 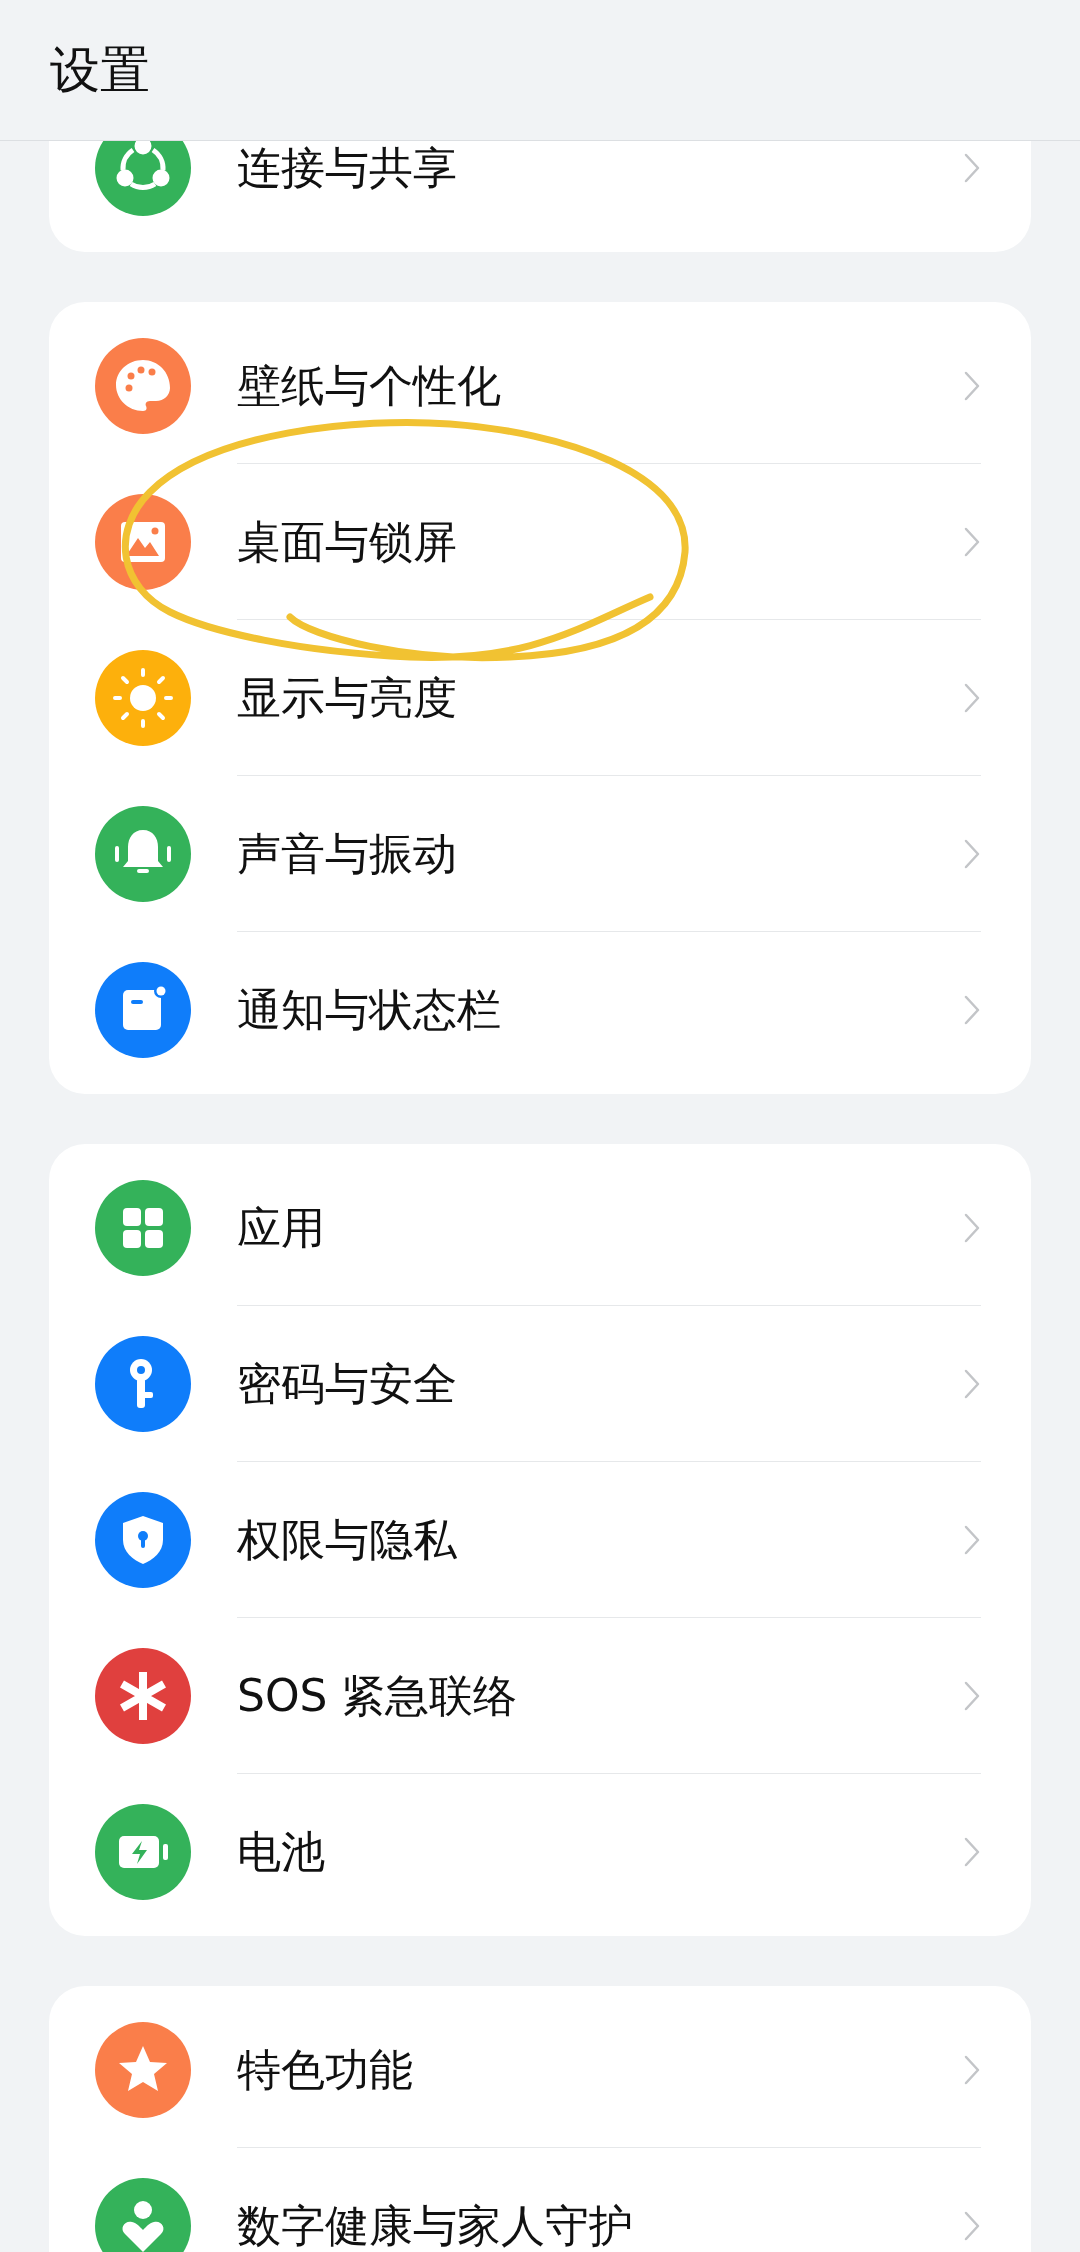 What do you see at coordinates (540, 1540) in the screenshot?
I see `settings-row: 权限与隐私` at bounding box center [540, 1540].